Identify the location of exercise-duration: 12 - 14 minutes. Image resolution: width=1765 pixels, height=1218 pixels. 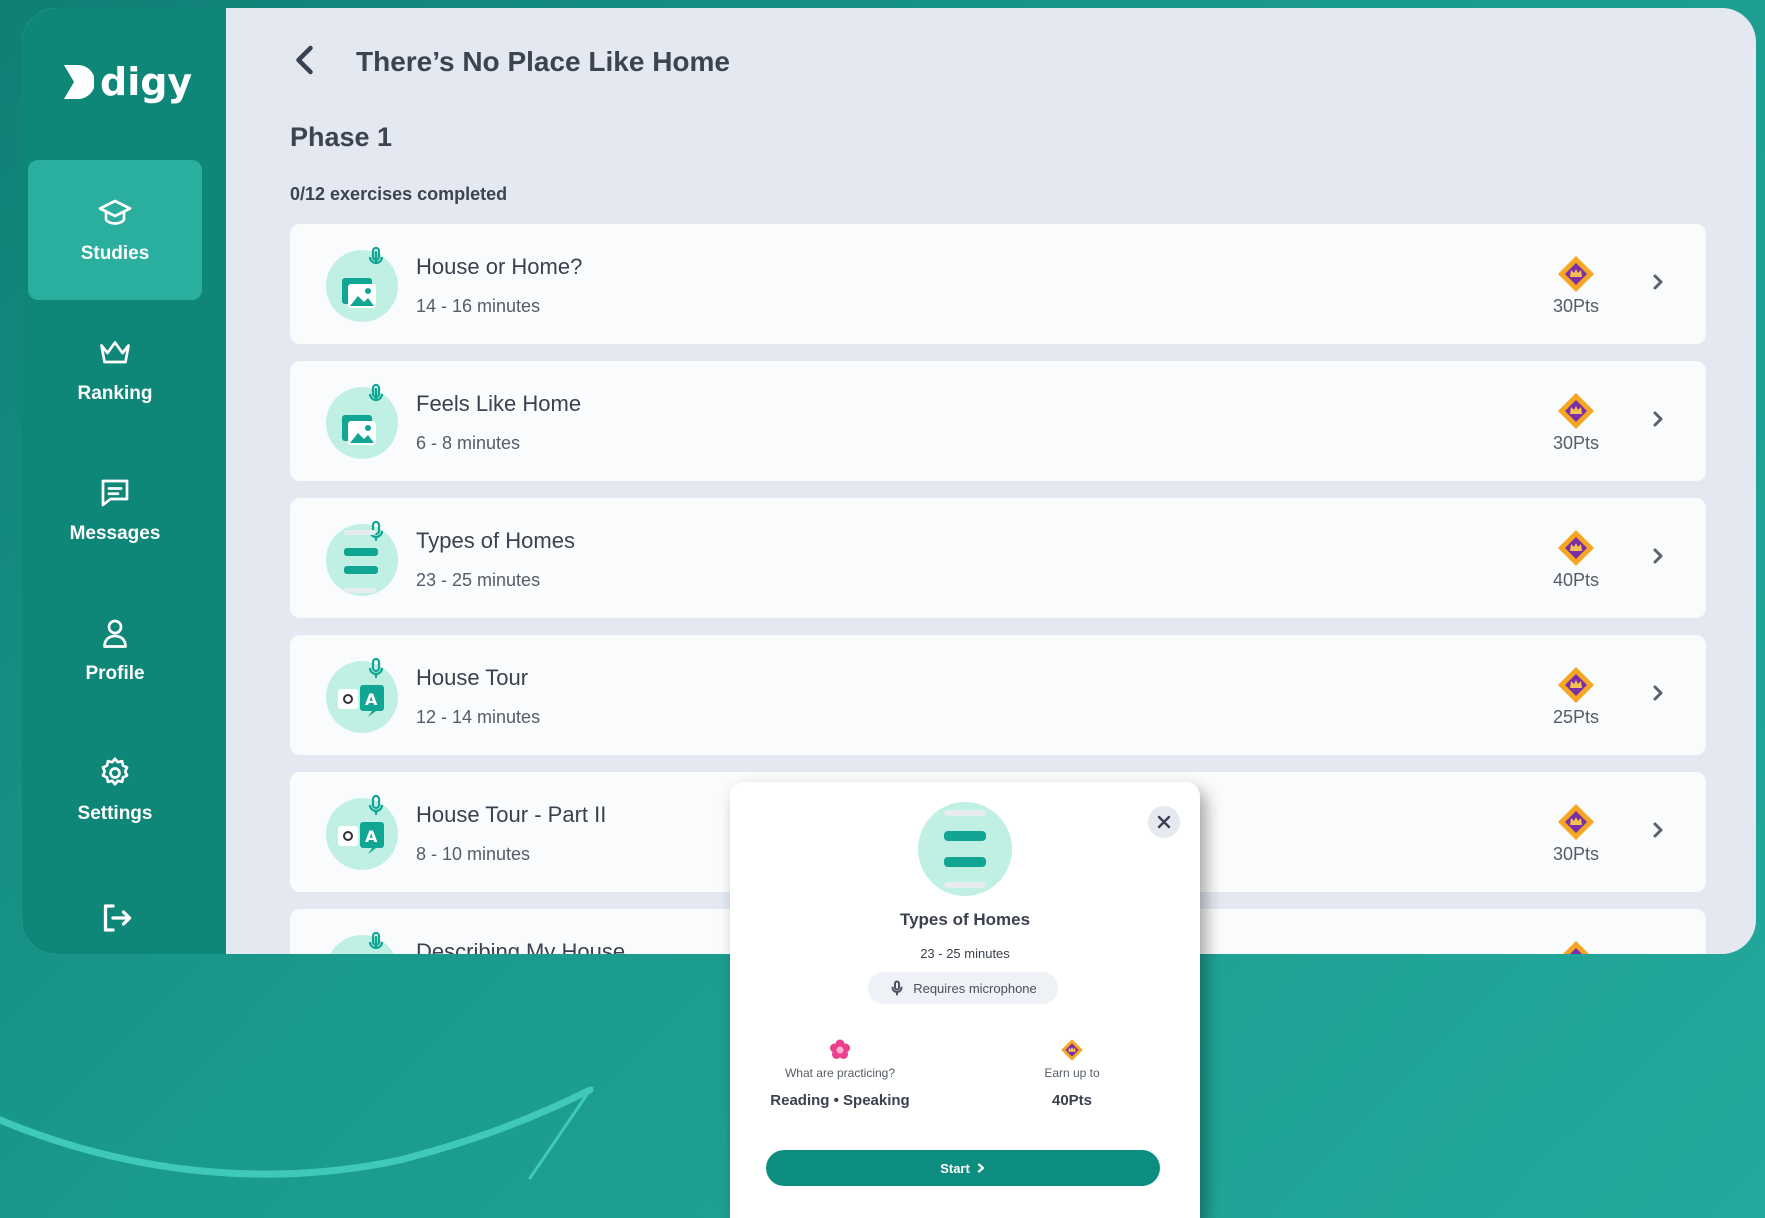
(478, 717).